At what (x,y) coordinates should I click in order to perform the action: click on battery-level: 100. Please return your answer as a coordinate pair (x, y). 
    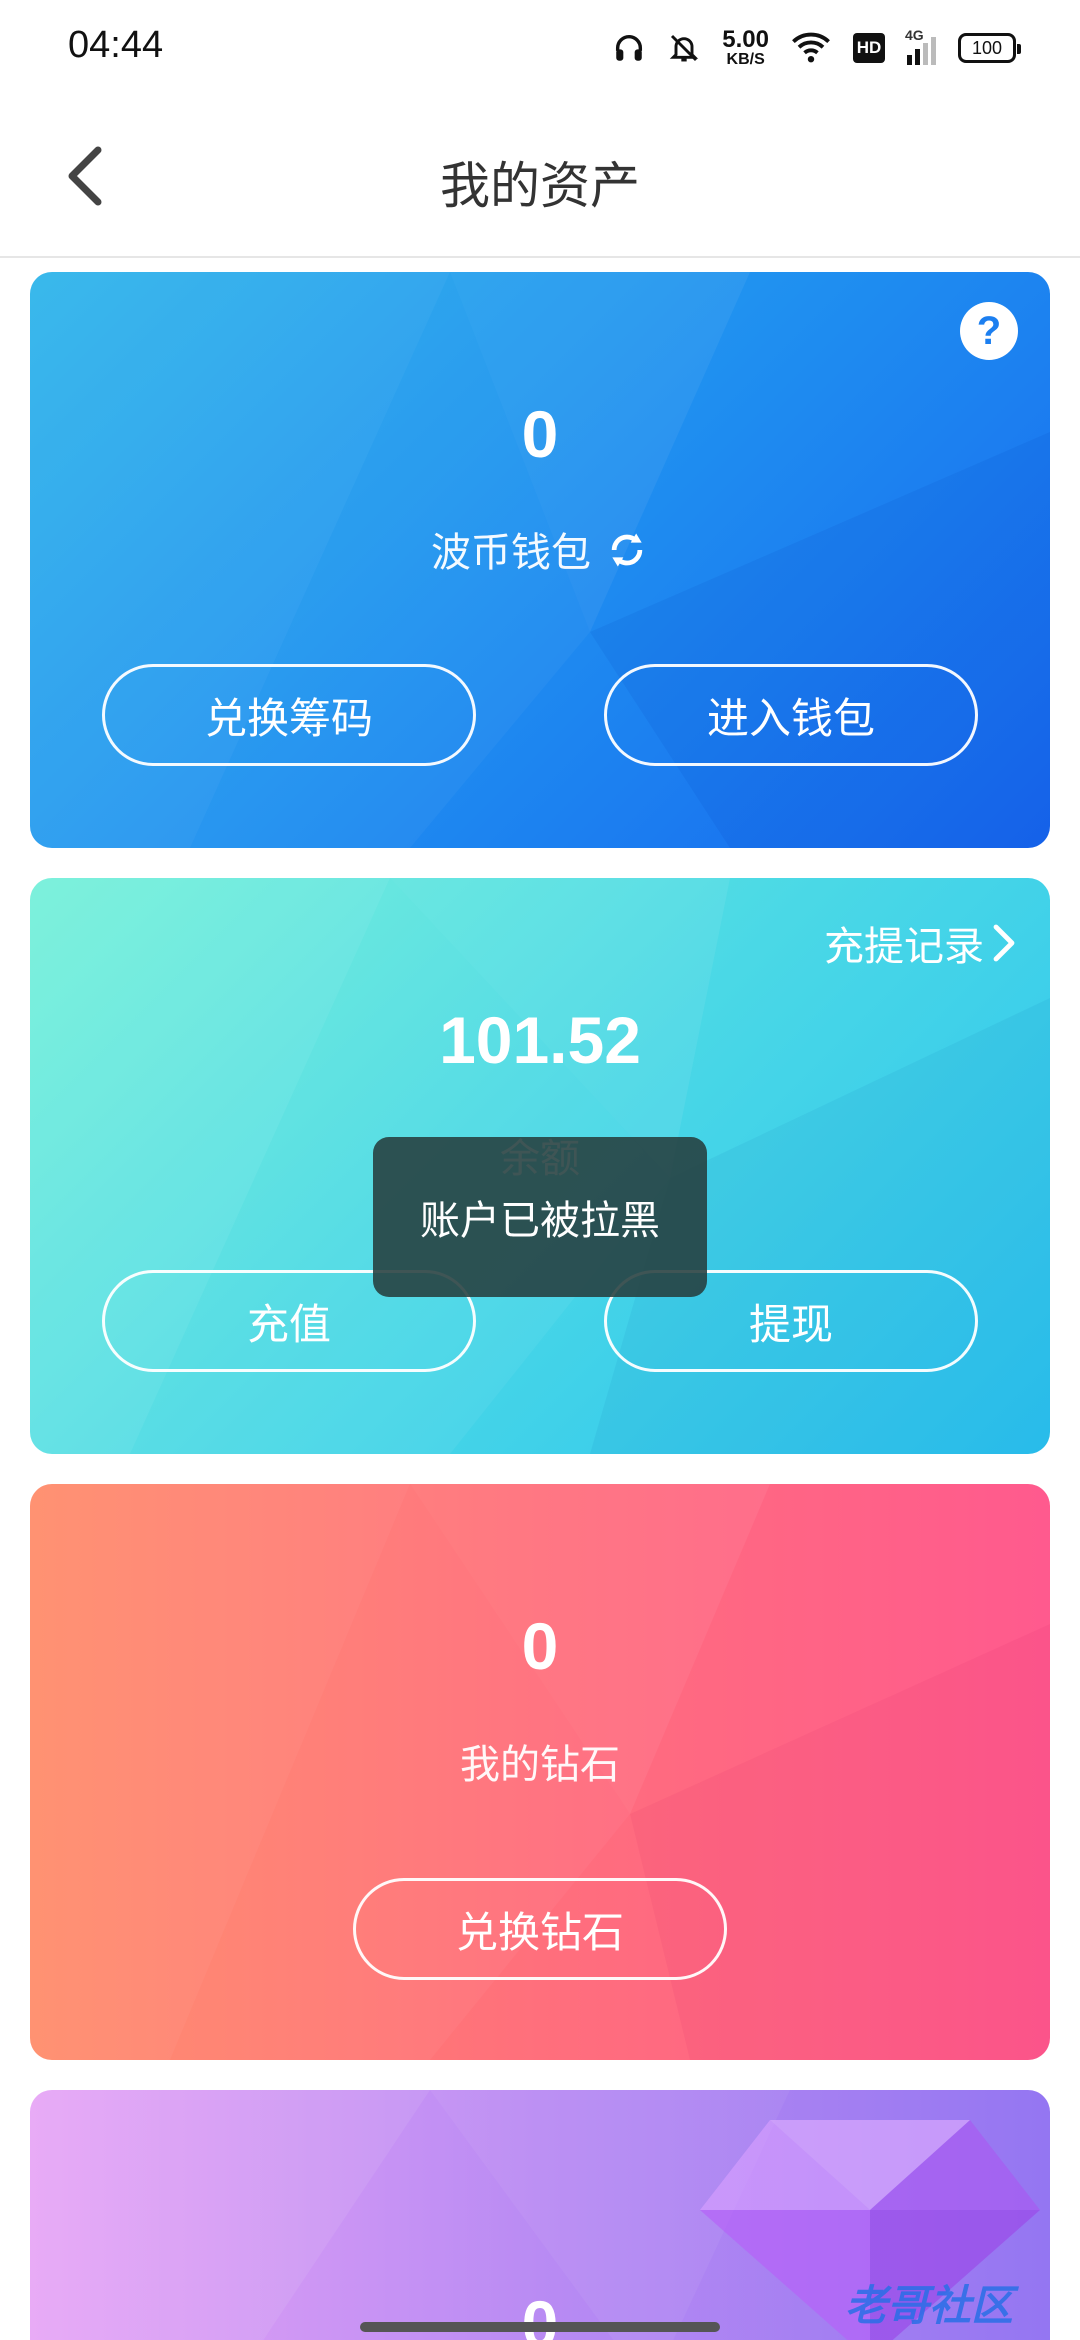
    Looking at the image, I should click on (987, 47).